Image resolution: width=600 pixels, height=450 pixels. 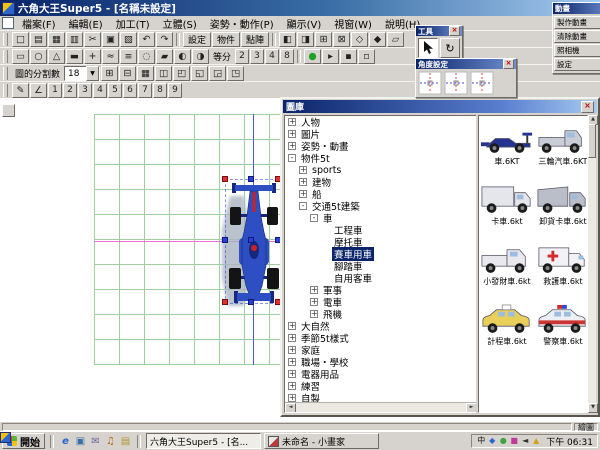 I want to click on tray-icon: ●, so click(x=503, y=441).